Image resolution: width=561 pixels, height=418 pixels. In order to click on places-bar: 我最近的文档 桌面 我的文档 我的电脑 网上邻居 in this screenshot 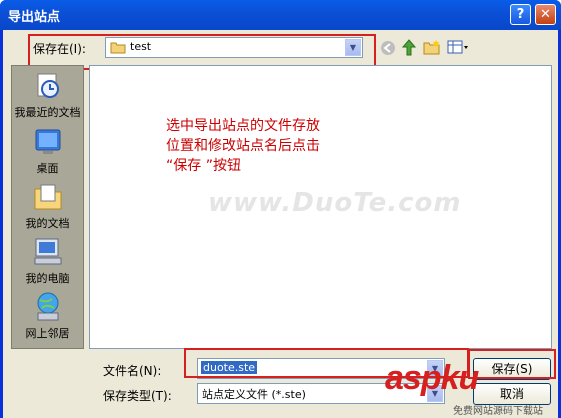, I will do `click(47, 207)`.